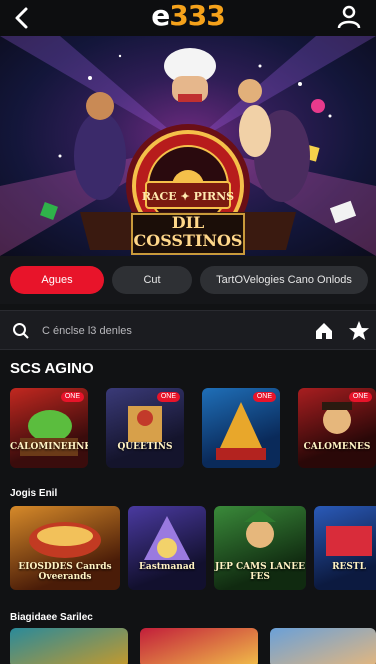  Describe the element at coordinates (188, 231) in the screenshot. I see `hero-title: DIL COSSTINOS` at that location.